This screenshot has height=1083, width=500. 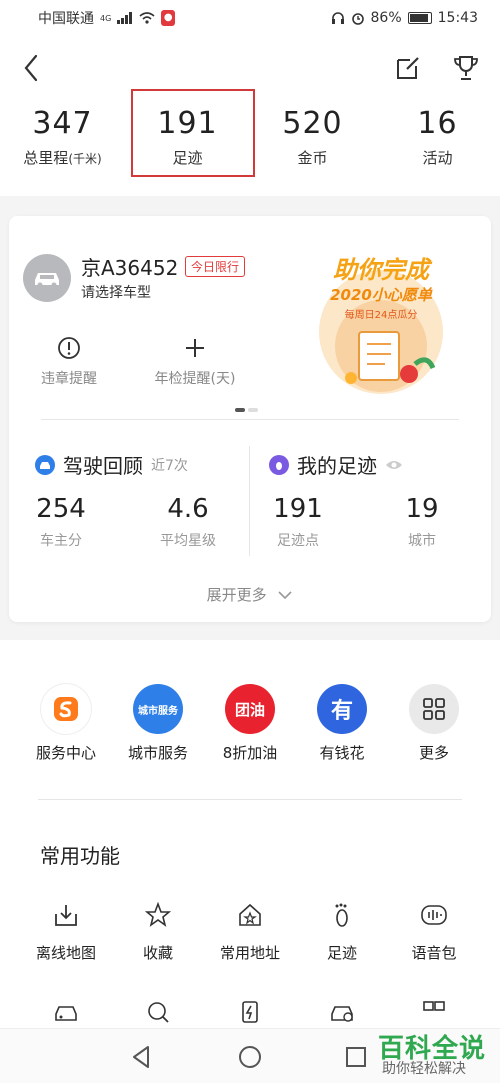 I want to click on trophy-icon, so click(x=466, y=68).